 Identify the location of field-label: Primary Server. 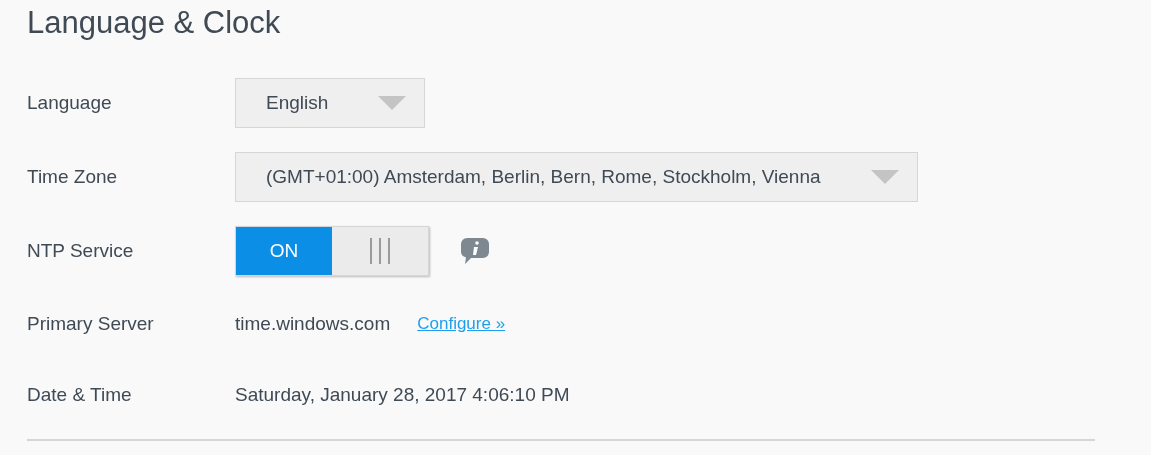
(91, 323).